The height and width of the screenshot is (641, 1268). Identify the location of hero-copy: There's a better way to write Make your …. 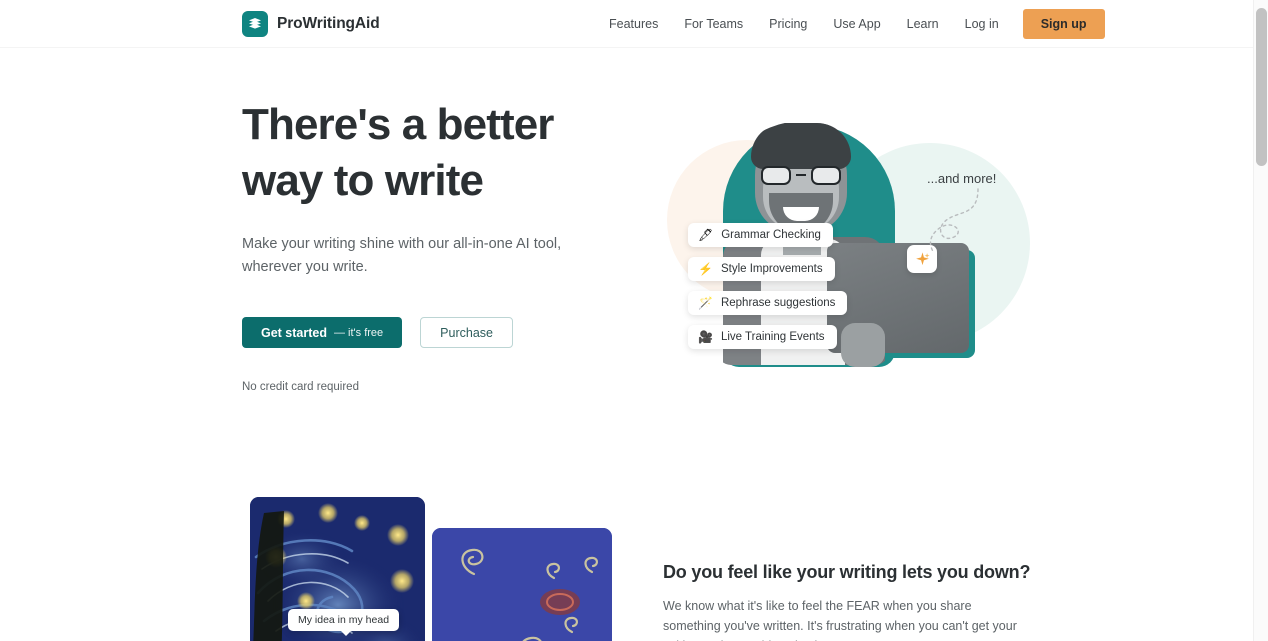
(427, 245).